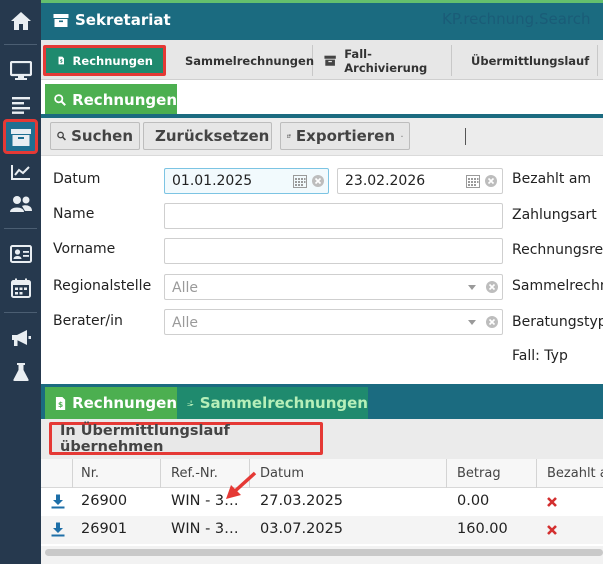  I want to click on flask-icon, so click(20, 371).